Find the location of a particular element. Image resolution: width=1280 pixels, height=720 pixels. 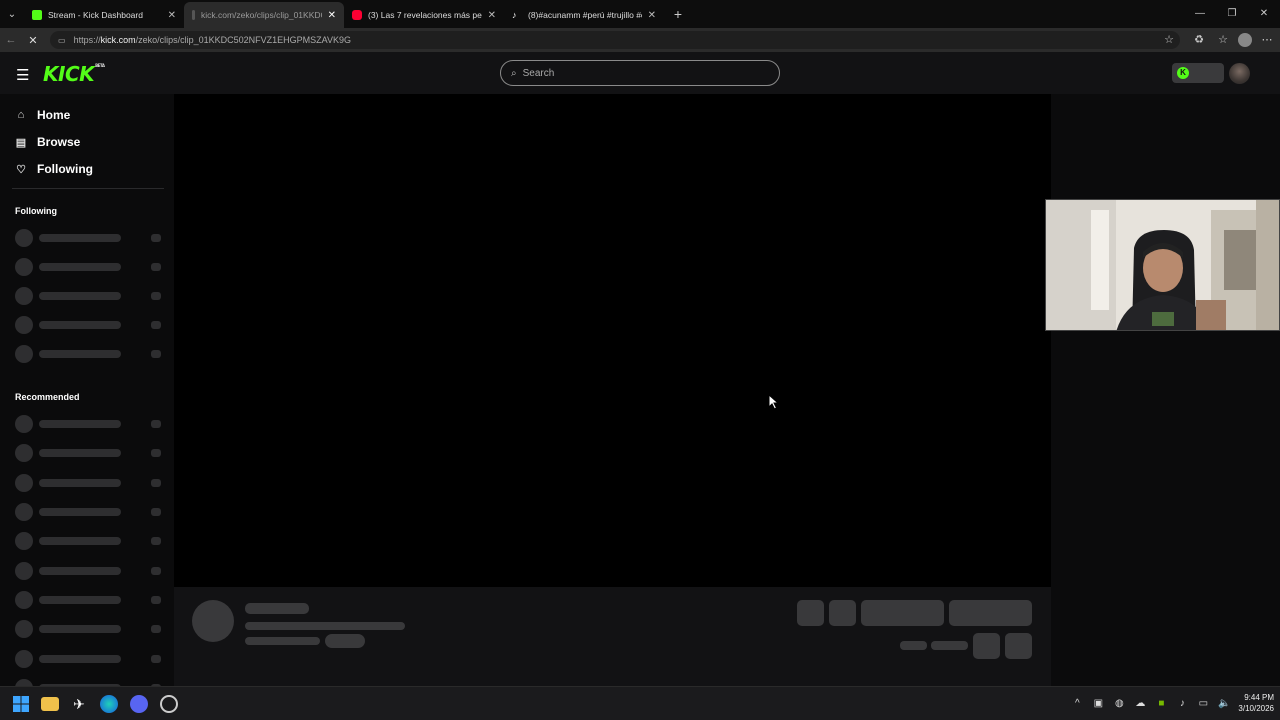

show-hidden-icons-icon: ^ is located at coordinates (1077, 703).